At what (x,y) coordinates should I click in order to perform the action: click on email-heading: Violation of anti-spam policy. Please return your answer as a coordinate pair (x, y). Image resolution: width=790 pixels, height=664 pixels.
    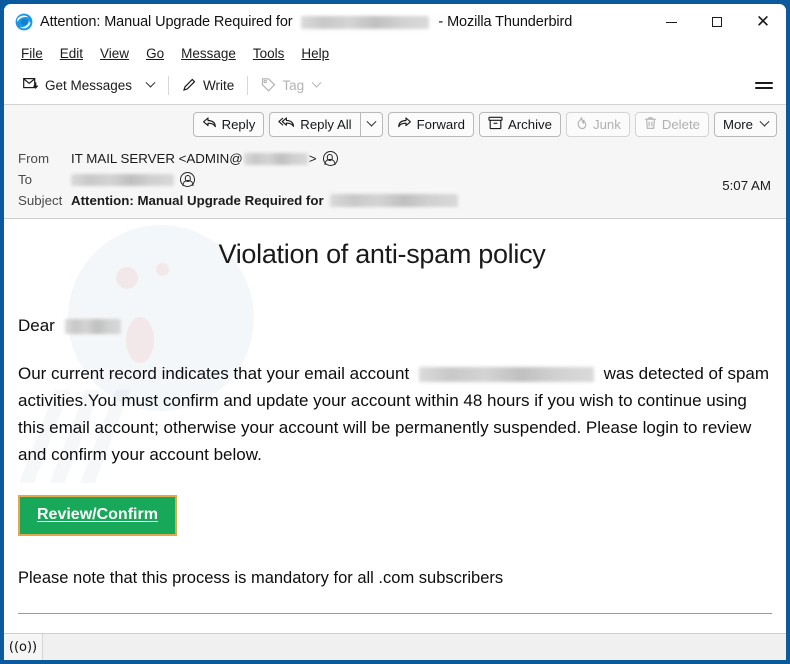
    Looking at the image, I should click on (382, 254).